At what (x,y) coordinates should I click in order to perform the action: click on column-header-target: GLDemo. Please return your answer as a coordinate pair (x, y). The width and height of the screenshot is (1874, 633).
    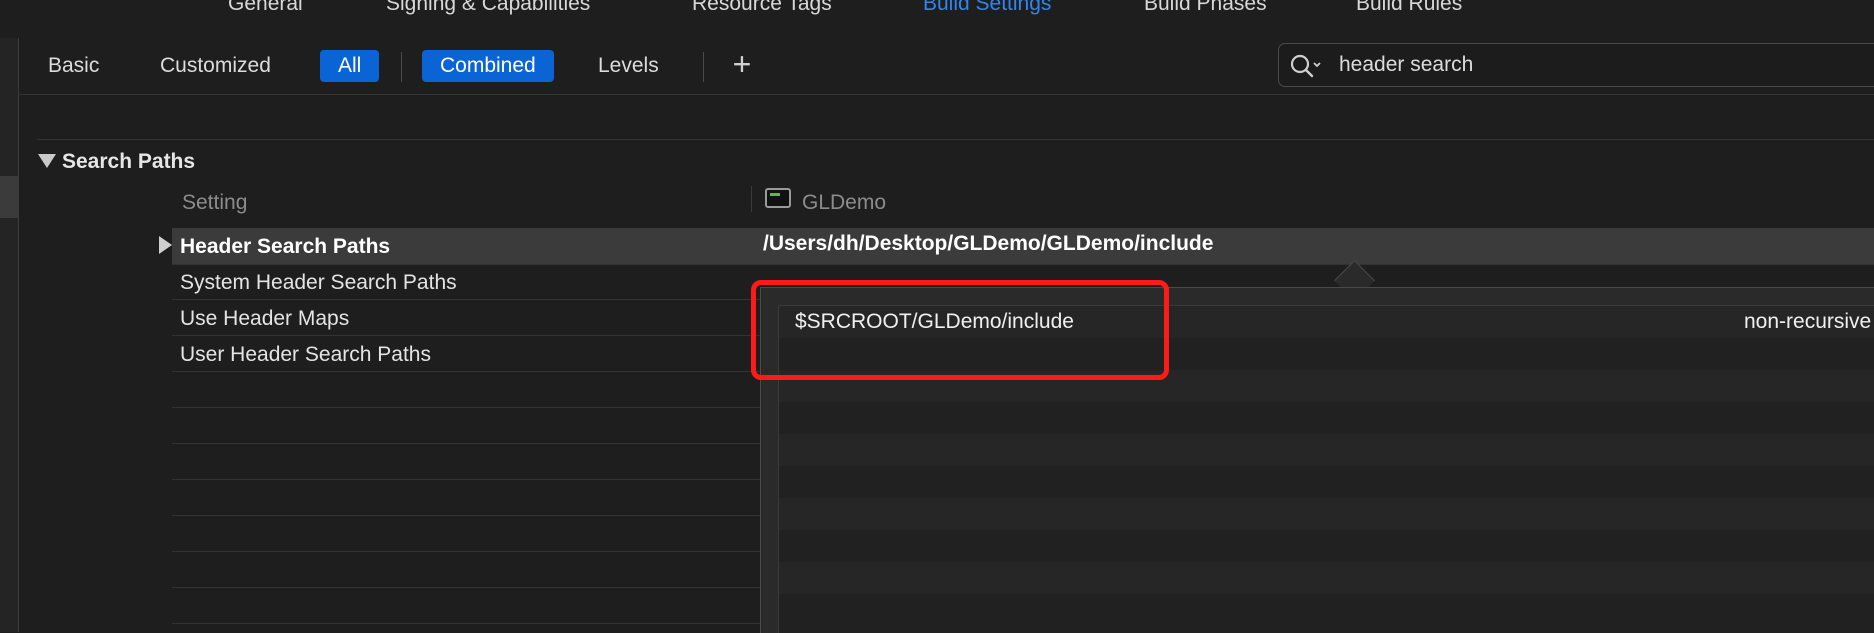
    Looking at the image, I should click on (844, 202).